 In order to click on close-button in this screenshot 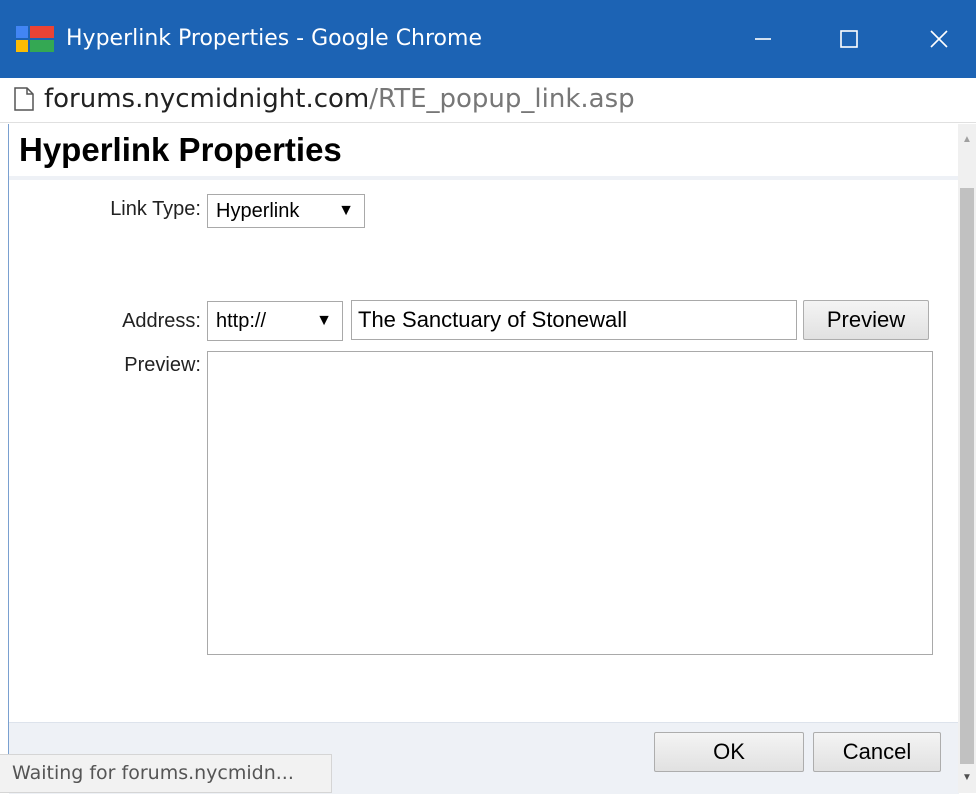, I will do `click(939, 39)`.